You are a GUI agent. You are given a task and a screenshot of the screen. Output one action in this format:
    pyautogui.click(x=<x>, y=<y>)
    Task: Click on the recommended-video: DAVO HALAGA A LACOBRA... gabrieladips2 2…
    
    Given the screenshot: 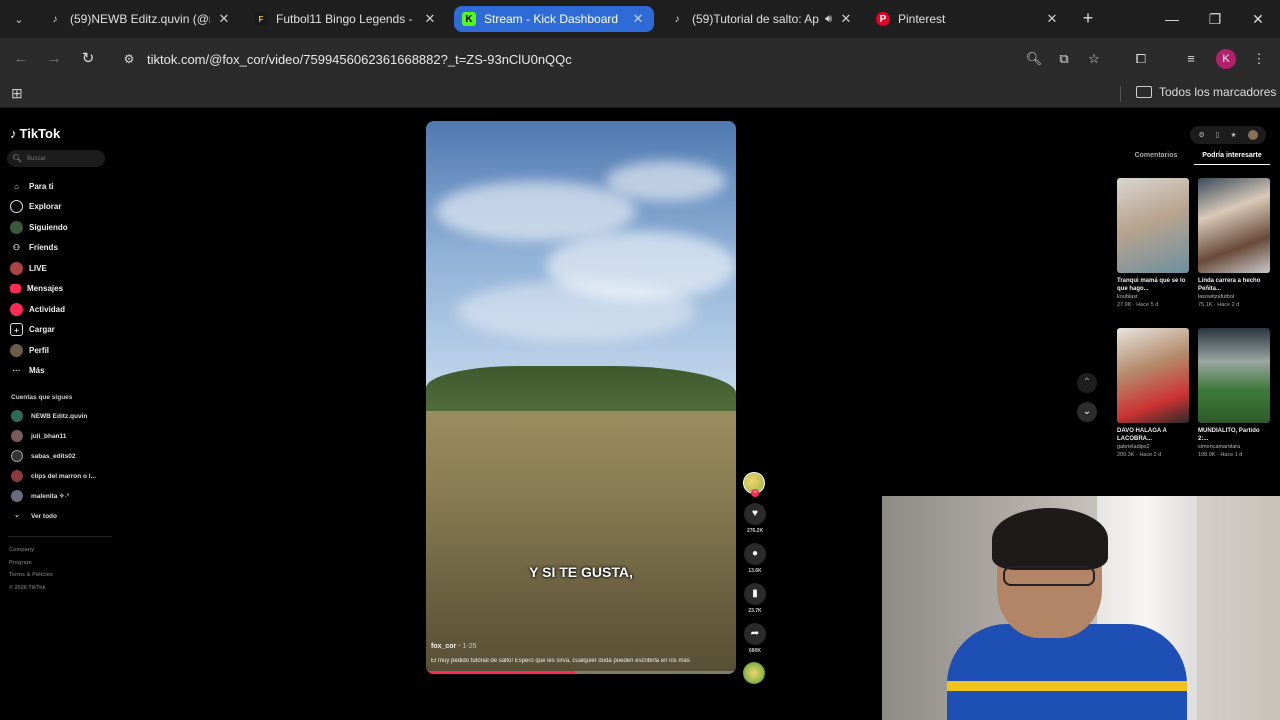 What is the action you would take?
    pyautogui.click(x=1153, y=393)
    